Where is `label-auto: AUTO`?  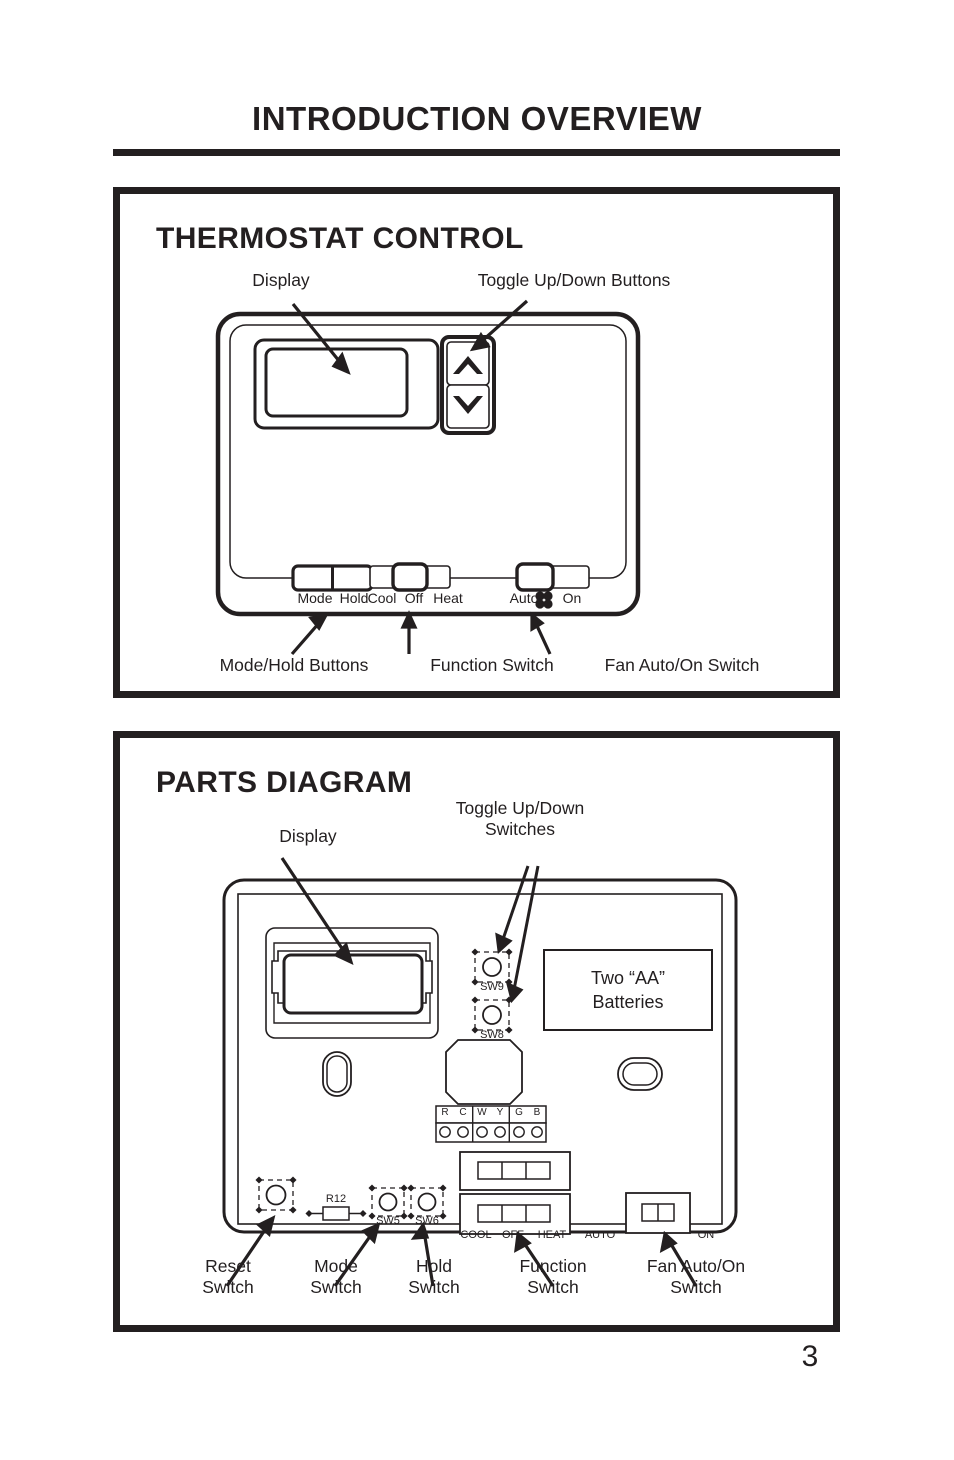 label-auto: AUTO is located at coordinates (600, 1235).